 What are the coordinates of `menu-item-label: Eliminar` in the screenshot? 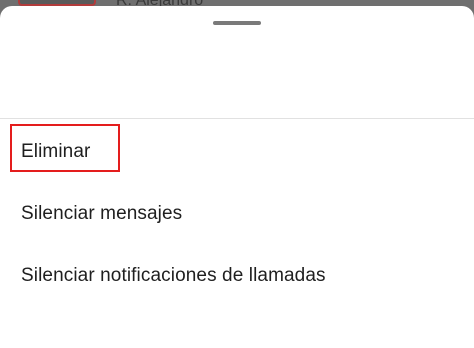 It's located at (56, 151).